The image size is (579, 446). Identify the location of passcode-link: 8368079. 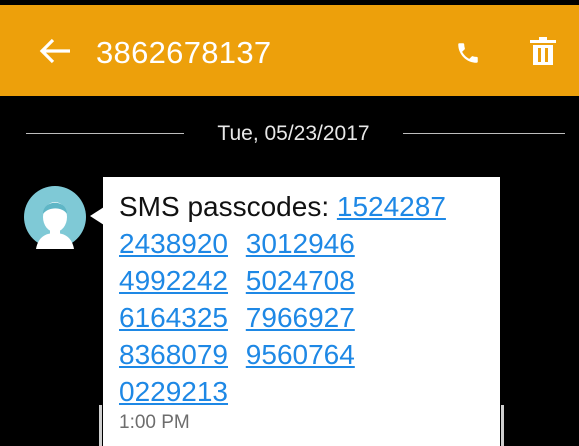
(173, 354).